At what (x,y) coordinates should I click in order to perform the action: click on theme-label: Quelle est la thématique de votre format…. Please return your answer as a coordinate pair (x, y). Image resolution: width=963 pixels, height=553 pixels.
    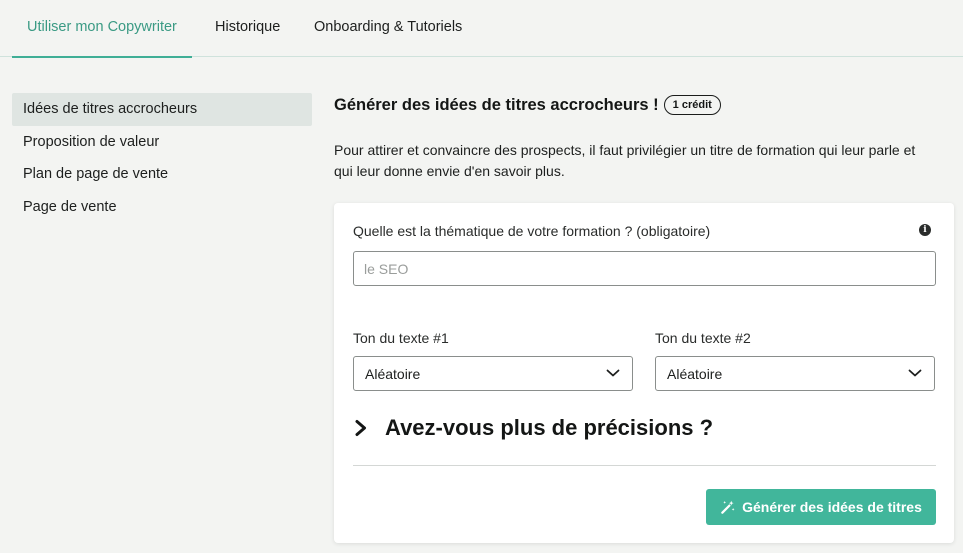
    Looking at the image, I should click on (532, 231).